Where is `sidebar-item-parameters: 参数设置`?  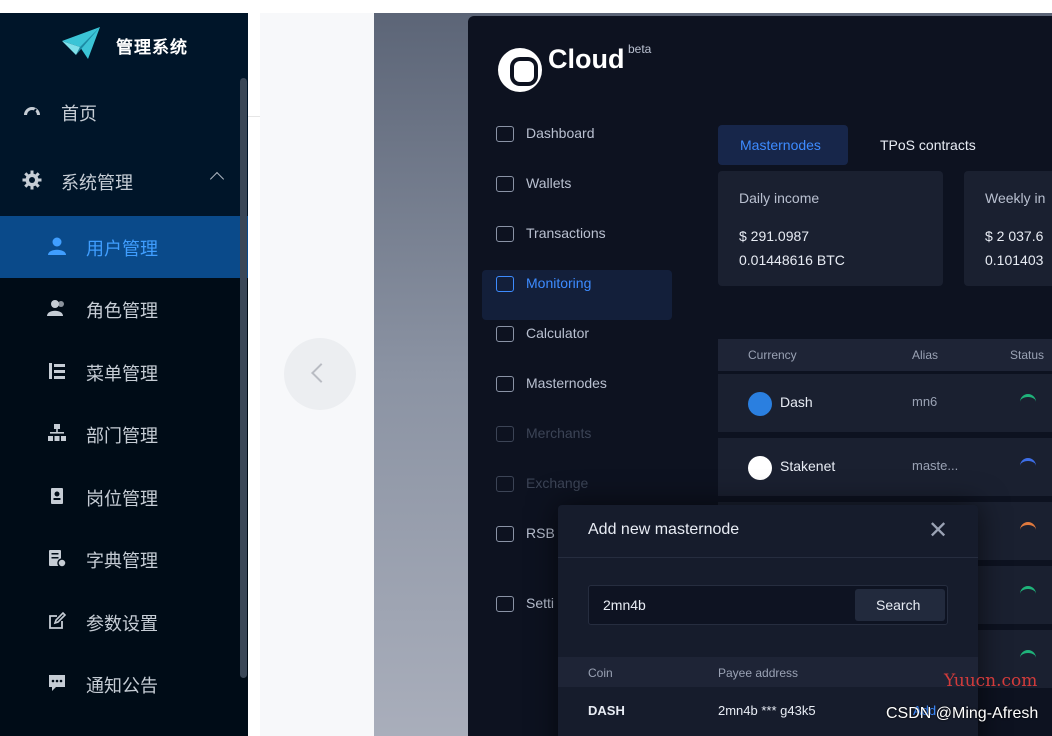 sidebar-item-parameters: 参数设置 is located at coordinates (124, 622).